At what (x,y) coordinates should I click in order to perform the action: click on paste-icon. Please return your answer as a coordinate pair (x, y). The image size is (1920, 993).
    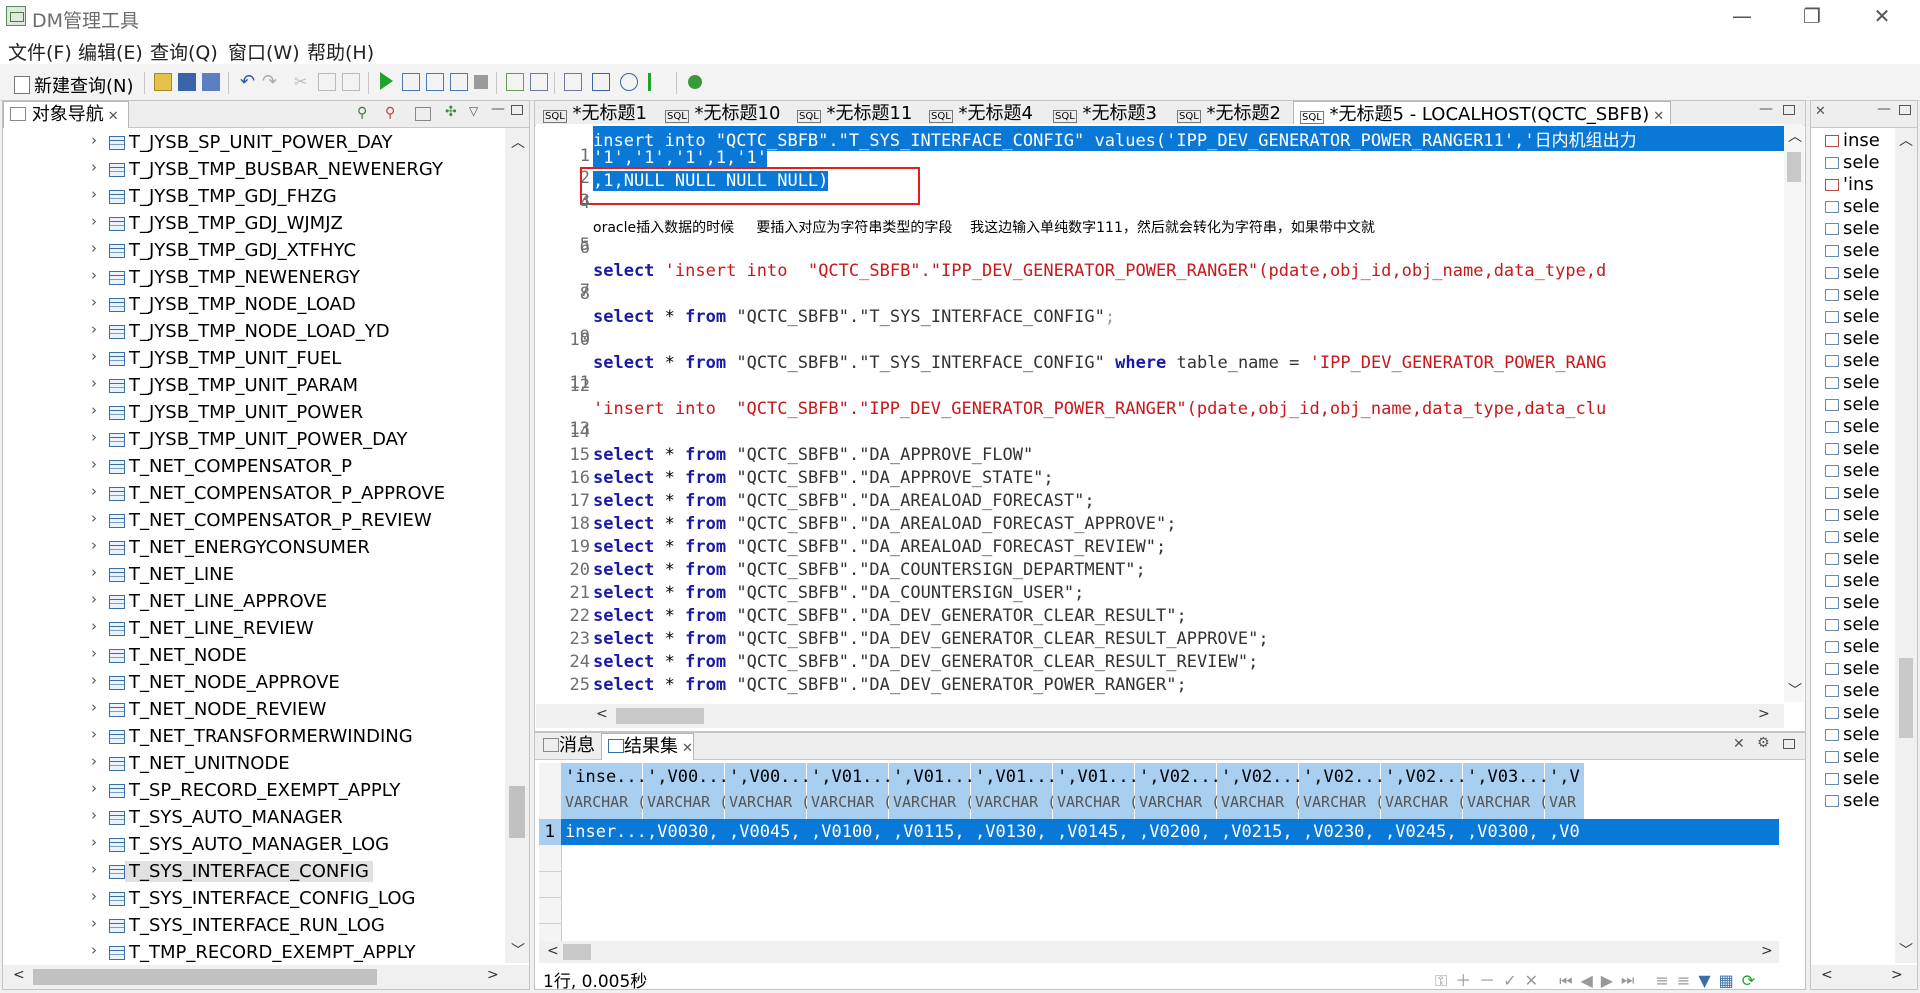
    Looking at the image, I should click on (351, 82).